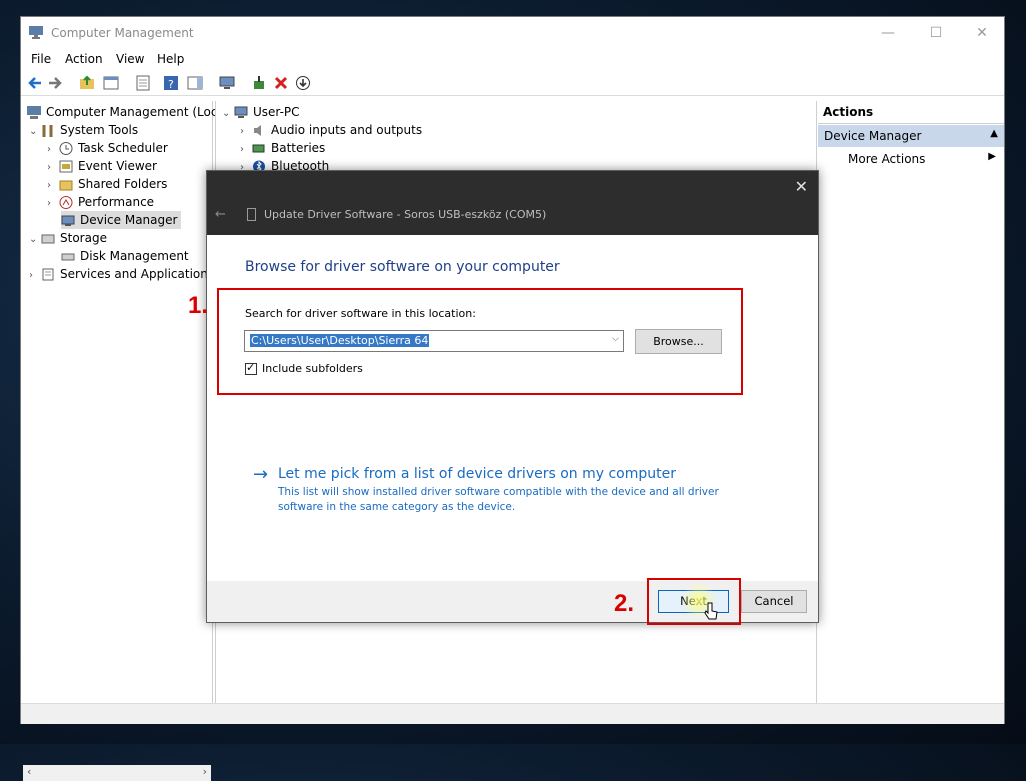 Image resolution: width=1026 pixels, height=781 pixels. Describe the element at coordinates (123, 148) in the screenshot. I see `tree-label: Task Scheduler` at that location.